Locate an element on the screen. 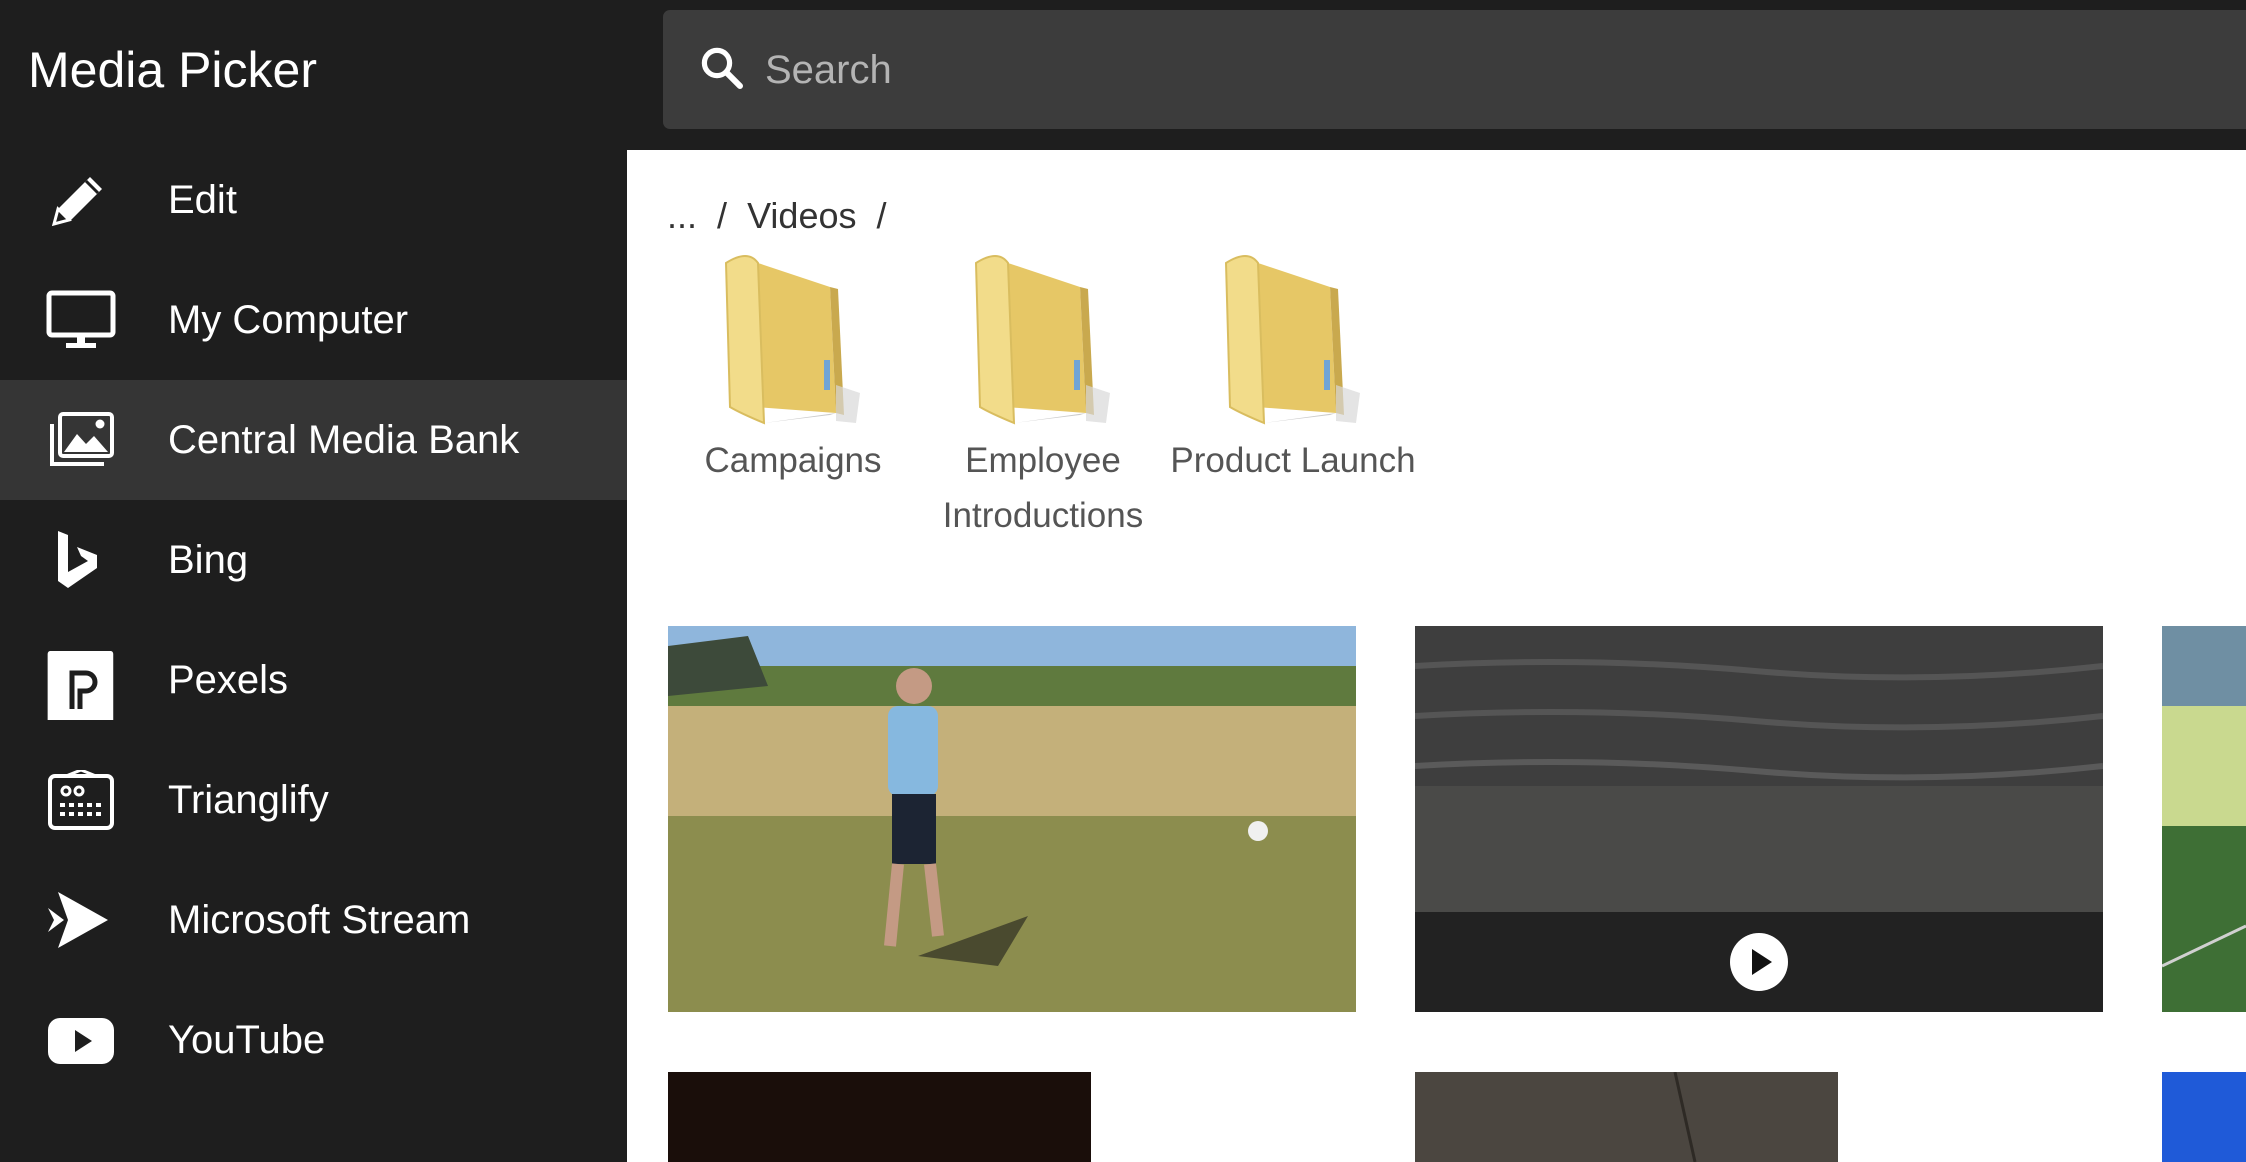 The height and width of the screenshot is (1162, 2246). sidebar-item-label: YouTube is located at coordinates (247, 1040).